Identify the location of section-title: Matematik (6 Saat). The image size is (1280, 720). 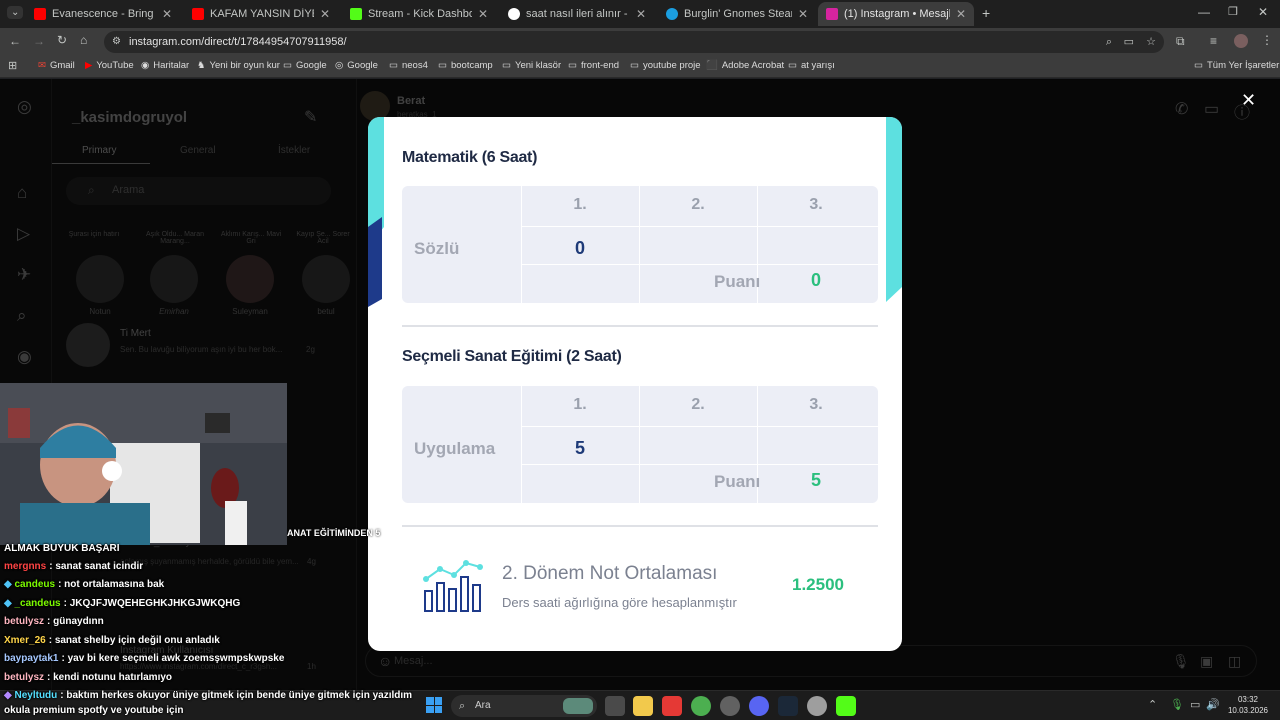
(470, 157).